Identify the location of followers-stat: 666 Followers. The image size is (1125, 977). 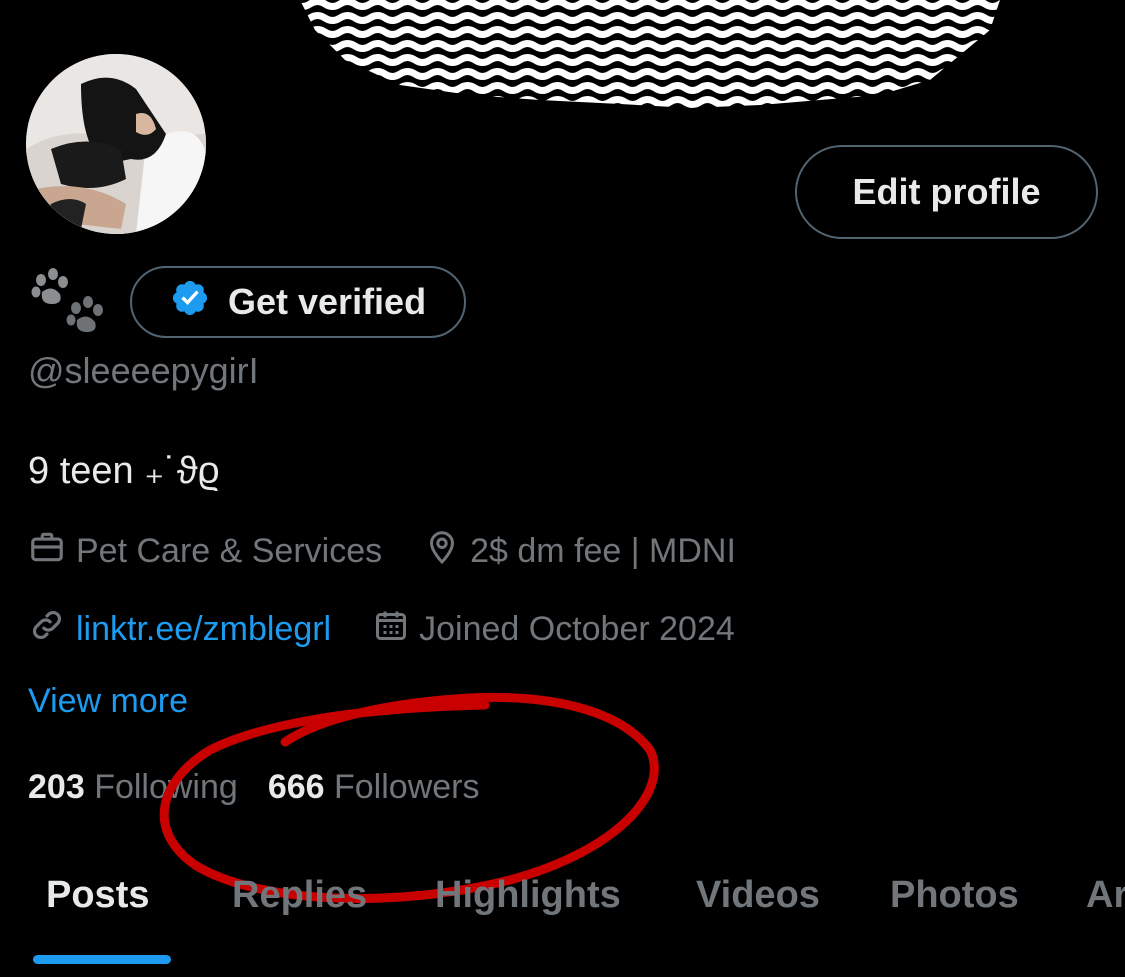
(374, 787).